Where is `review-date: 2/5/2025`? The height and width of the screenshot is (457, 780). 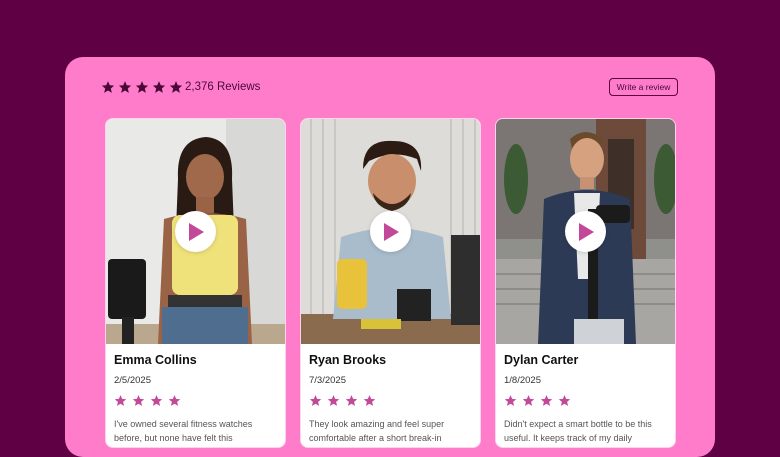
review-date: 2/5/2025 is located at coordinates (132, 380).